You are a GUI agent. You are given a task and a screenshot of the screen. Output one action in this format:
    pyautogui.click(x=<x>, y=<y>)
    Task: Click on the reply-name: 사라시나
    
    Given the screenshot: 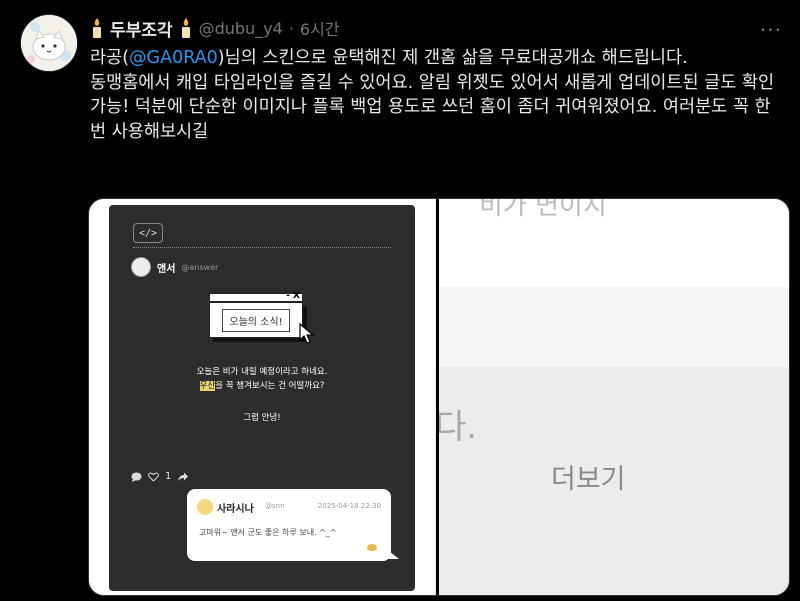 What is the action you would take?
    pyautogui.click(x=235, y=509)
    